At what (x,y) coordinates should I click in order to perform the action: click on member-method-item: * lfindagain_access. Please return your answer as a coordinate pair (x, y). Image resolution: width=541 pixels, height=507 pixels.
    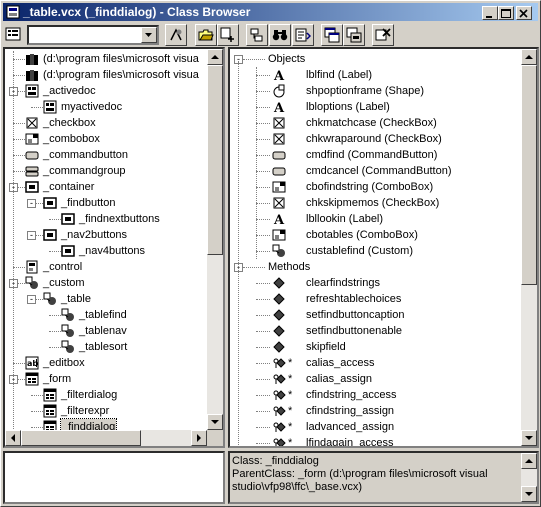
    Looking at the image, I should click on (375, 440).